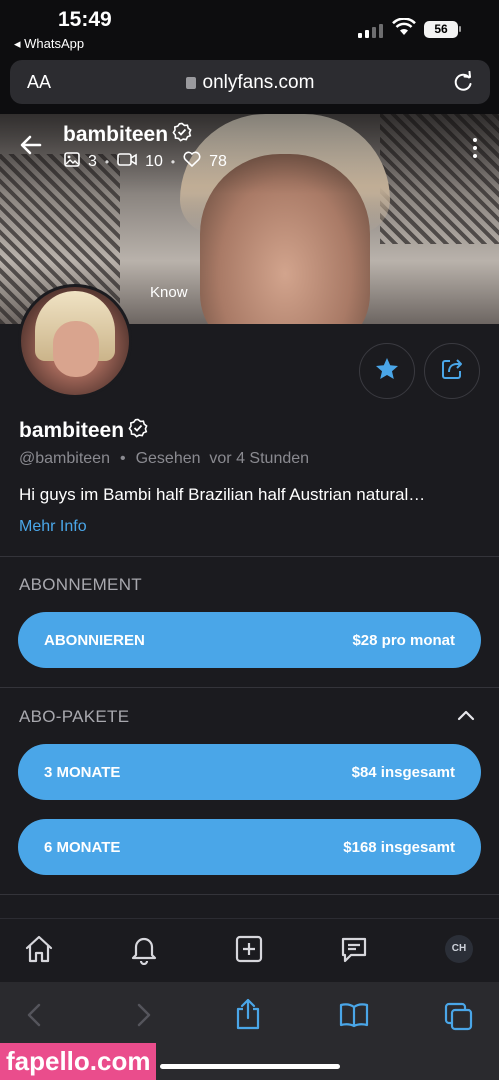 The height and width of the screenshot is (1080, 499). I want to click on cover-caption: Know, so click(169, 292).